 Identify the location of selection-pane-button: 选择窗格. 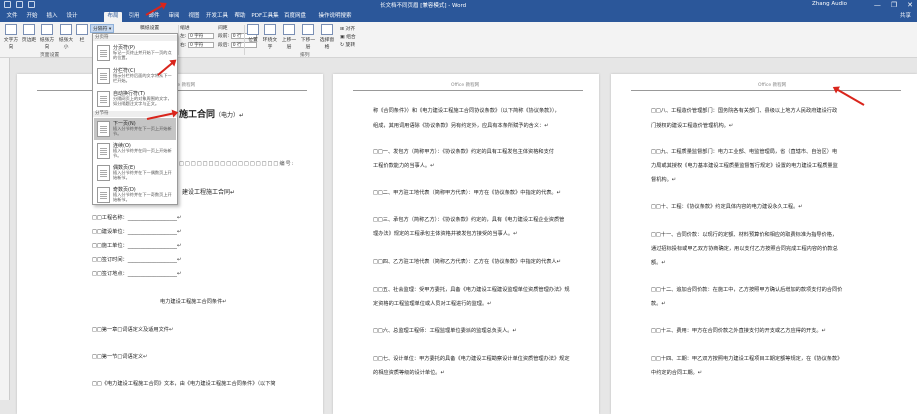
(327, 37).